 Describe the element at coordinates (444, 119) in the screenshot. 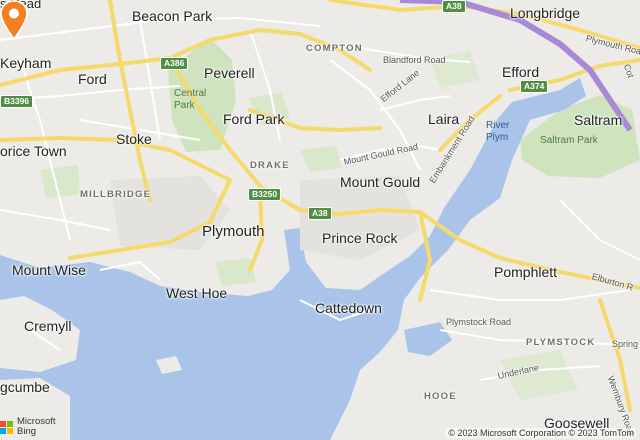

I see `place-laira: Laira` at that location.